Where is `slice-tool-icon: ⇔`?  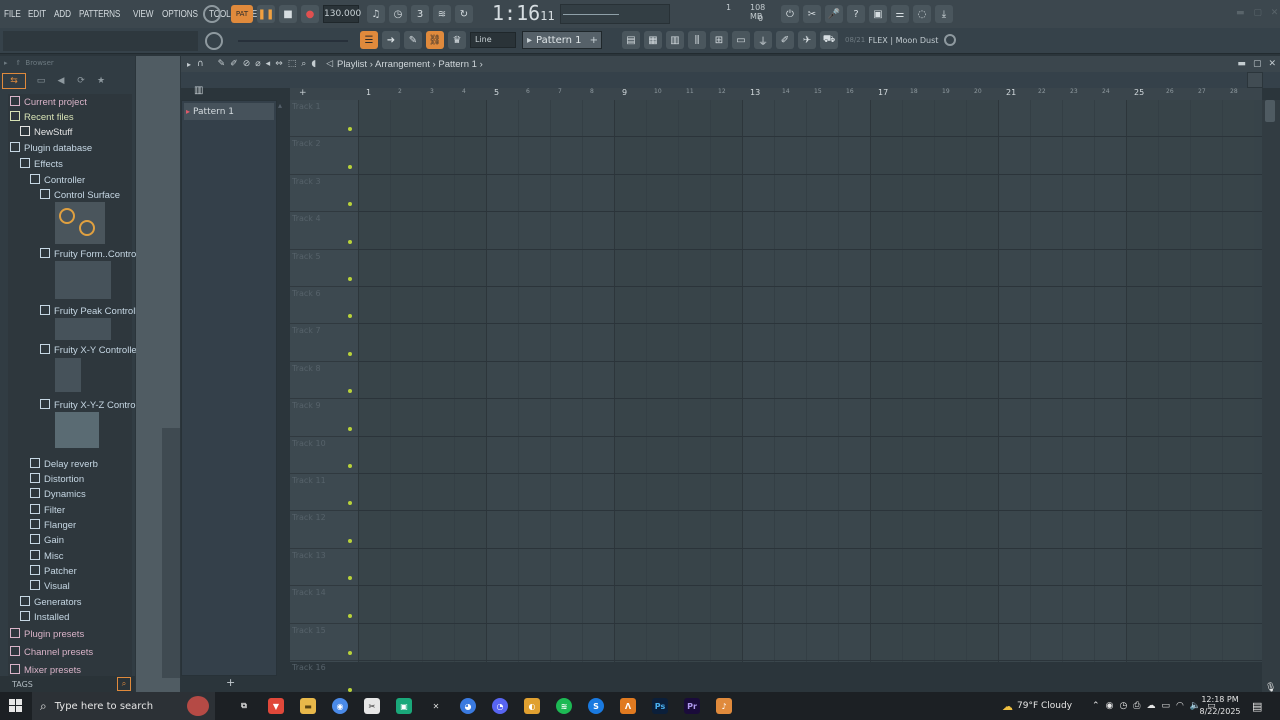
slice-tool-icon: ⇔ is located at coordinates (279, 64).